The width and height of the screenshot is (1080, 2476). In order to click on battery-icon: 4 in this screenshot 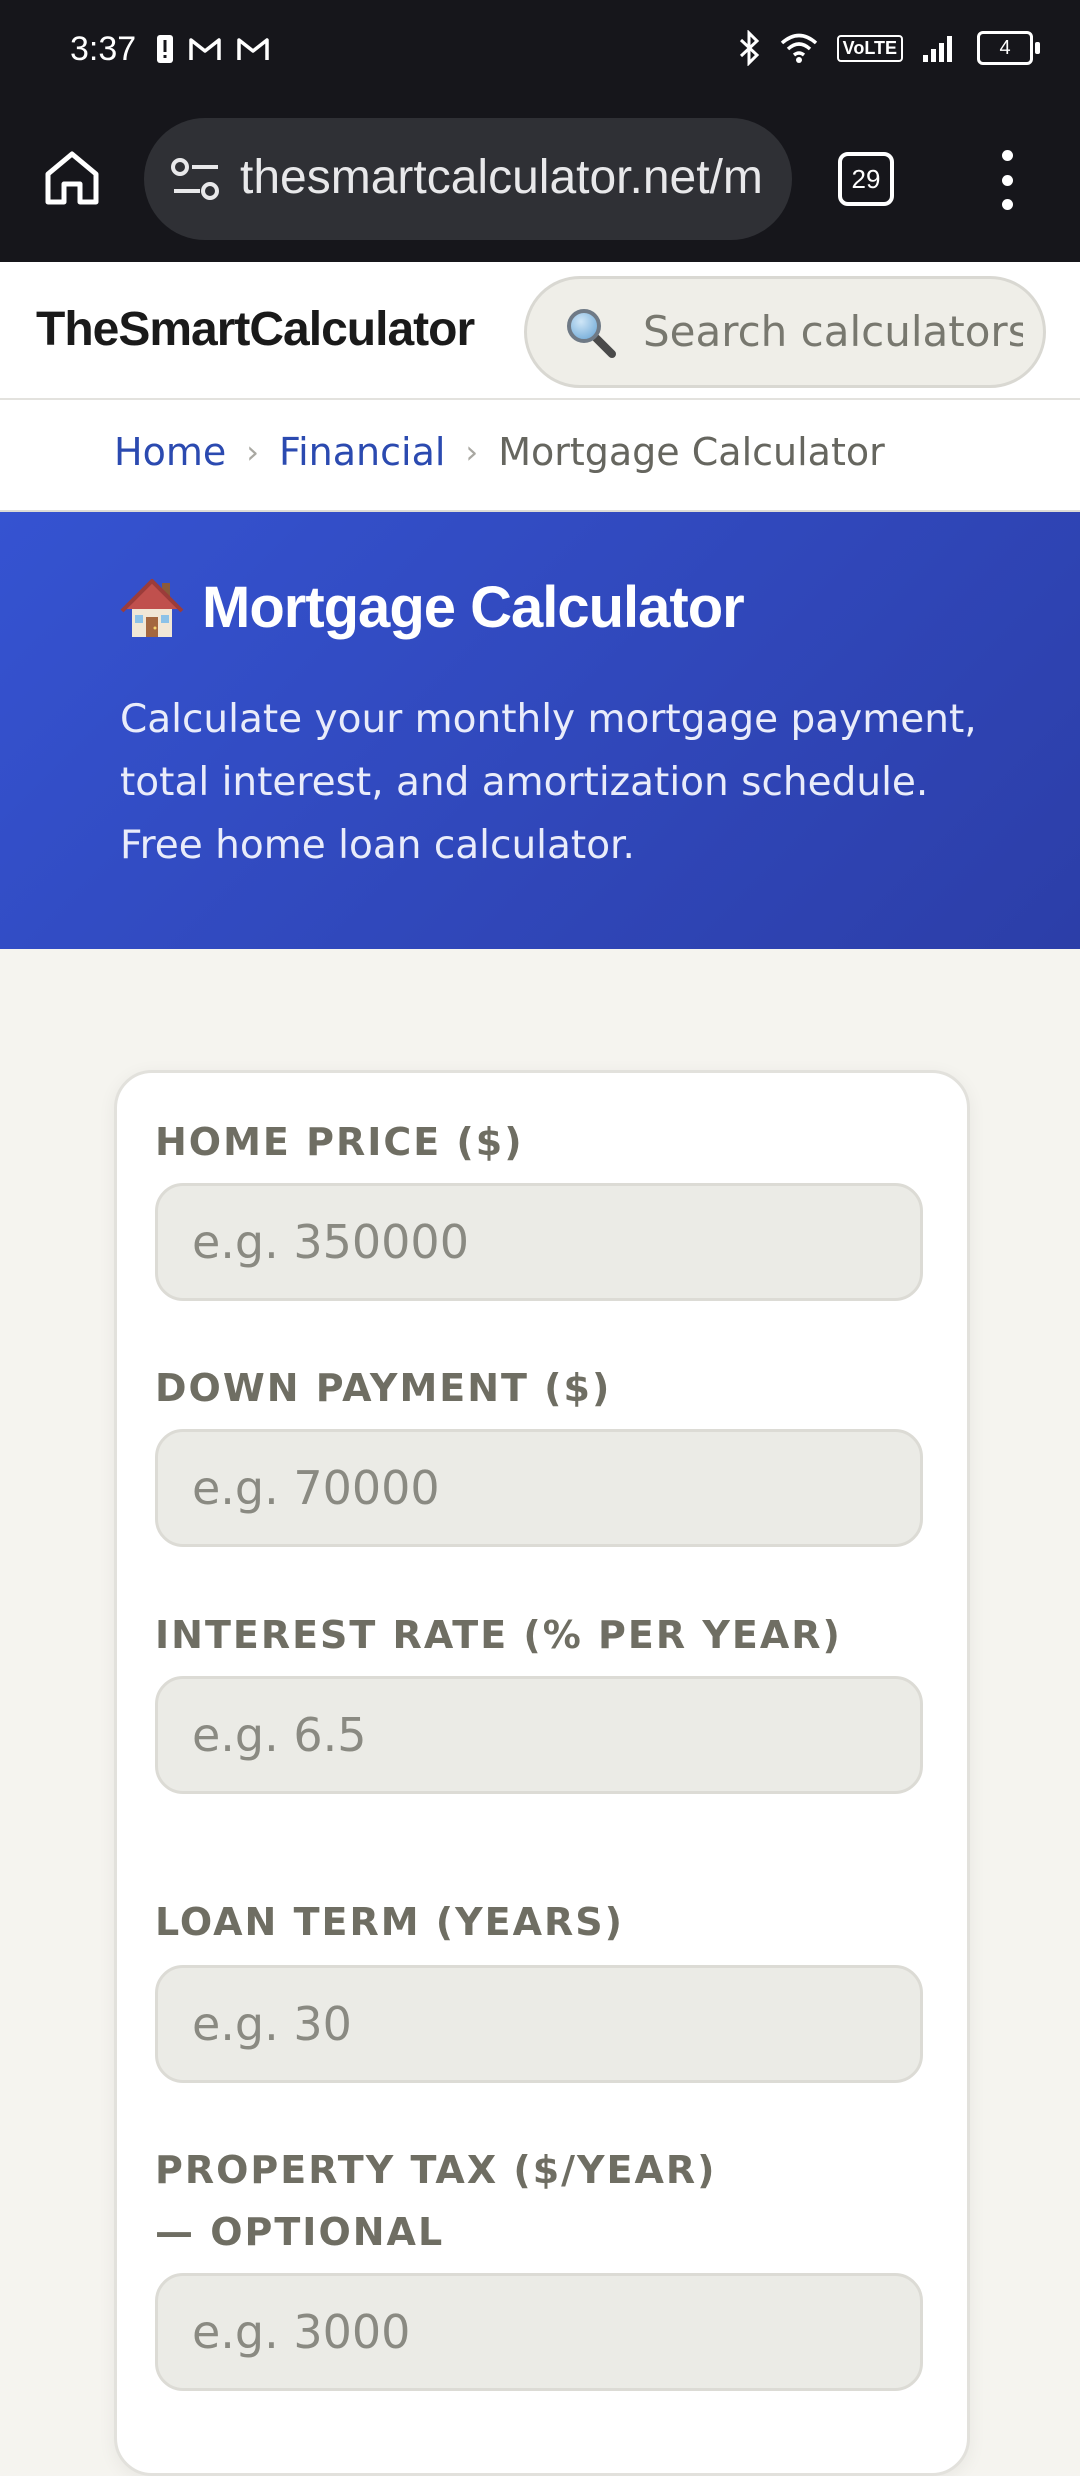, I will do `click(1008, 48)`.